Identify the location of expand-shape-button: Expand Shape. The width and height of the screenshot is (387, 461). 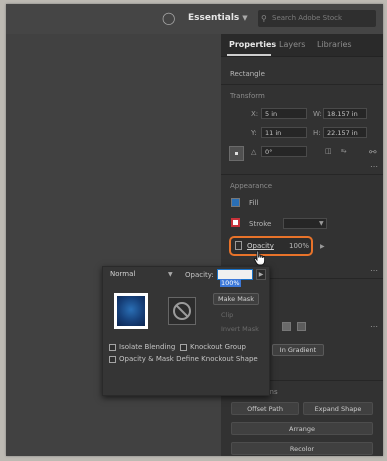
(338, 408).